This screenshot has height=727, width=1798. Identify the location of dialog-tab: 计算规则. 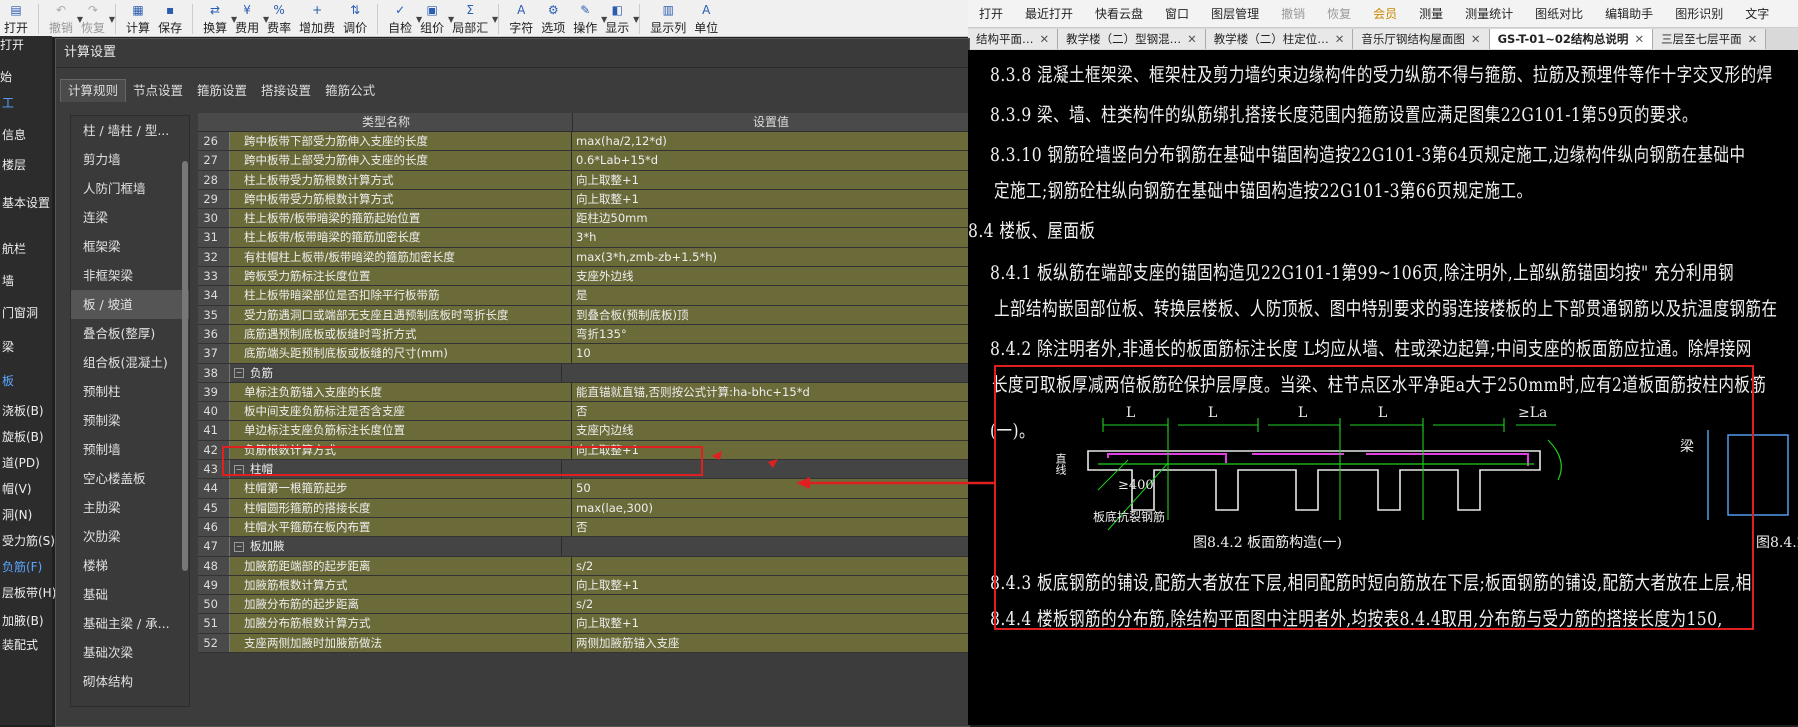
(93, 90).